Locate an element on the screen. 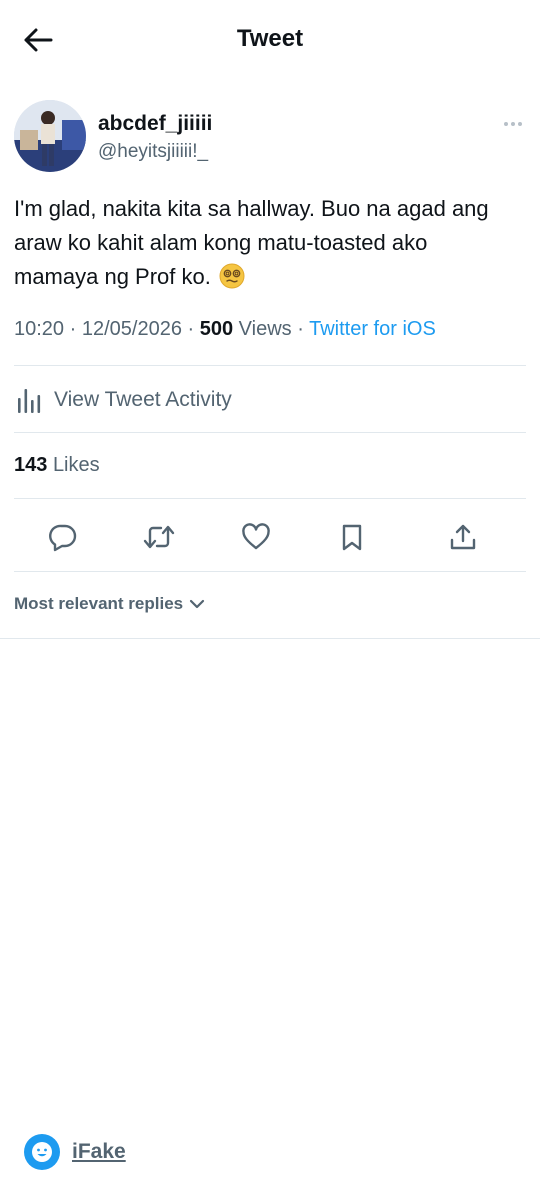  tweet-source-link: Twitter for iOS is located at coordinates (372, 329).